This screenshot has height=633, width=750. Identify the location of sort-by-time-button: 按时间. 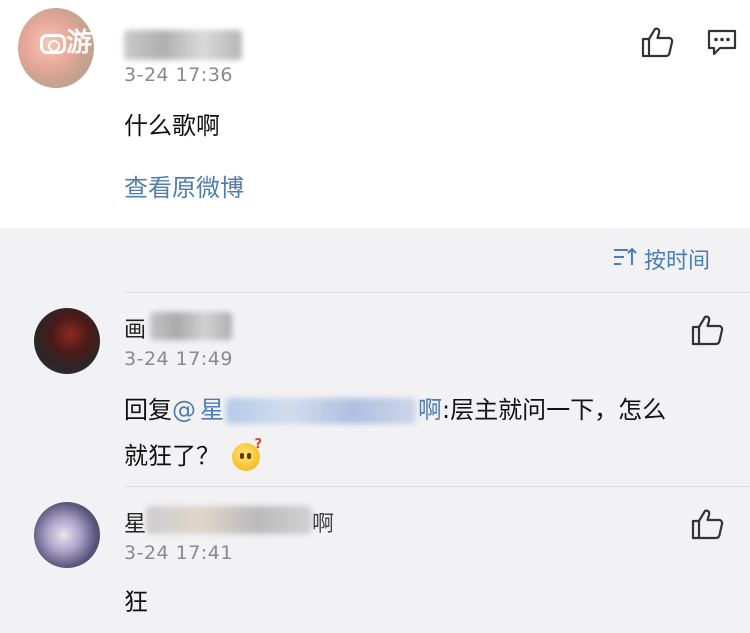
(661, 259).